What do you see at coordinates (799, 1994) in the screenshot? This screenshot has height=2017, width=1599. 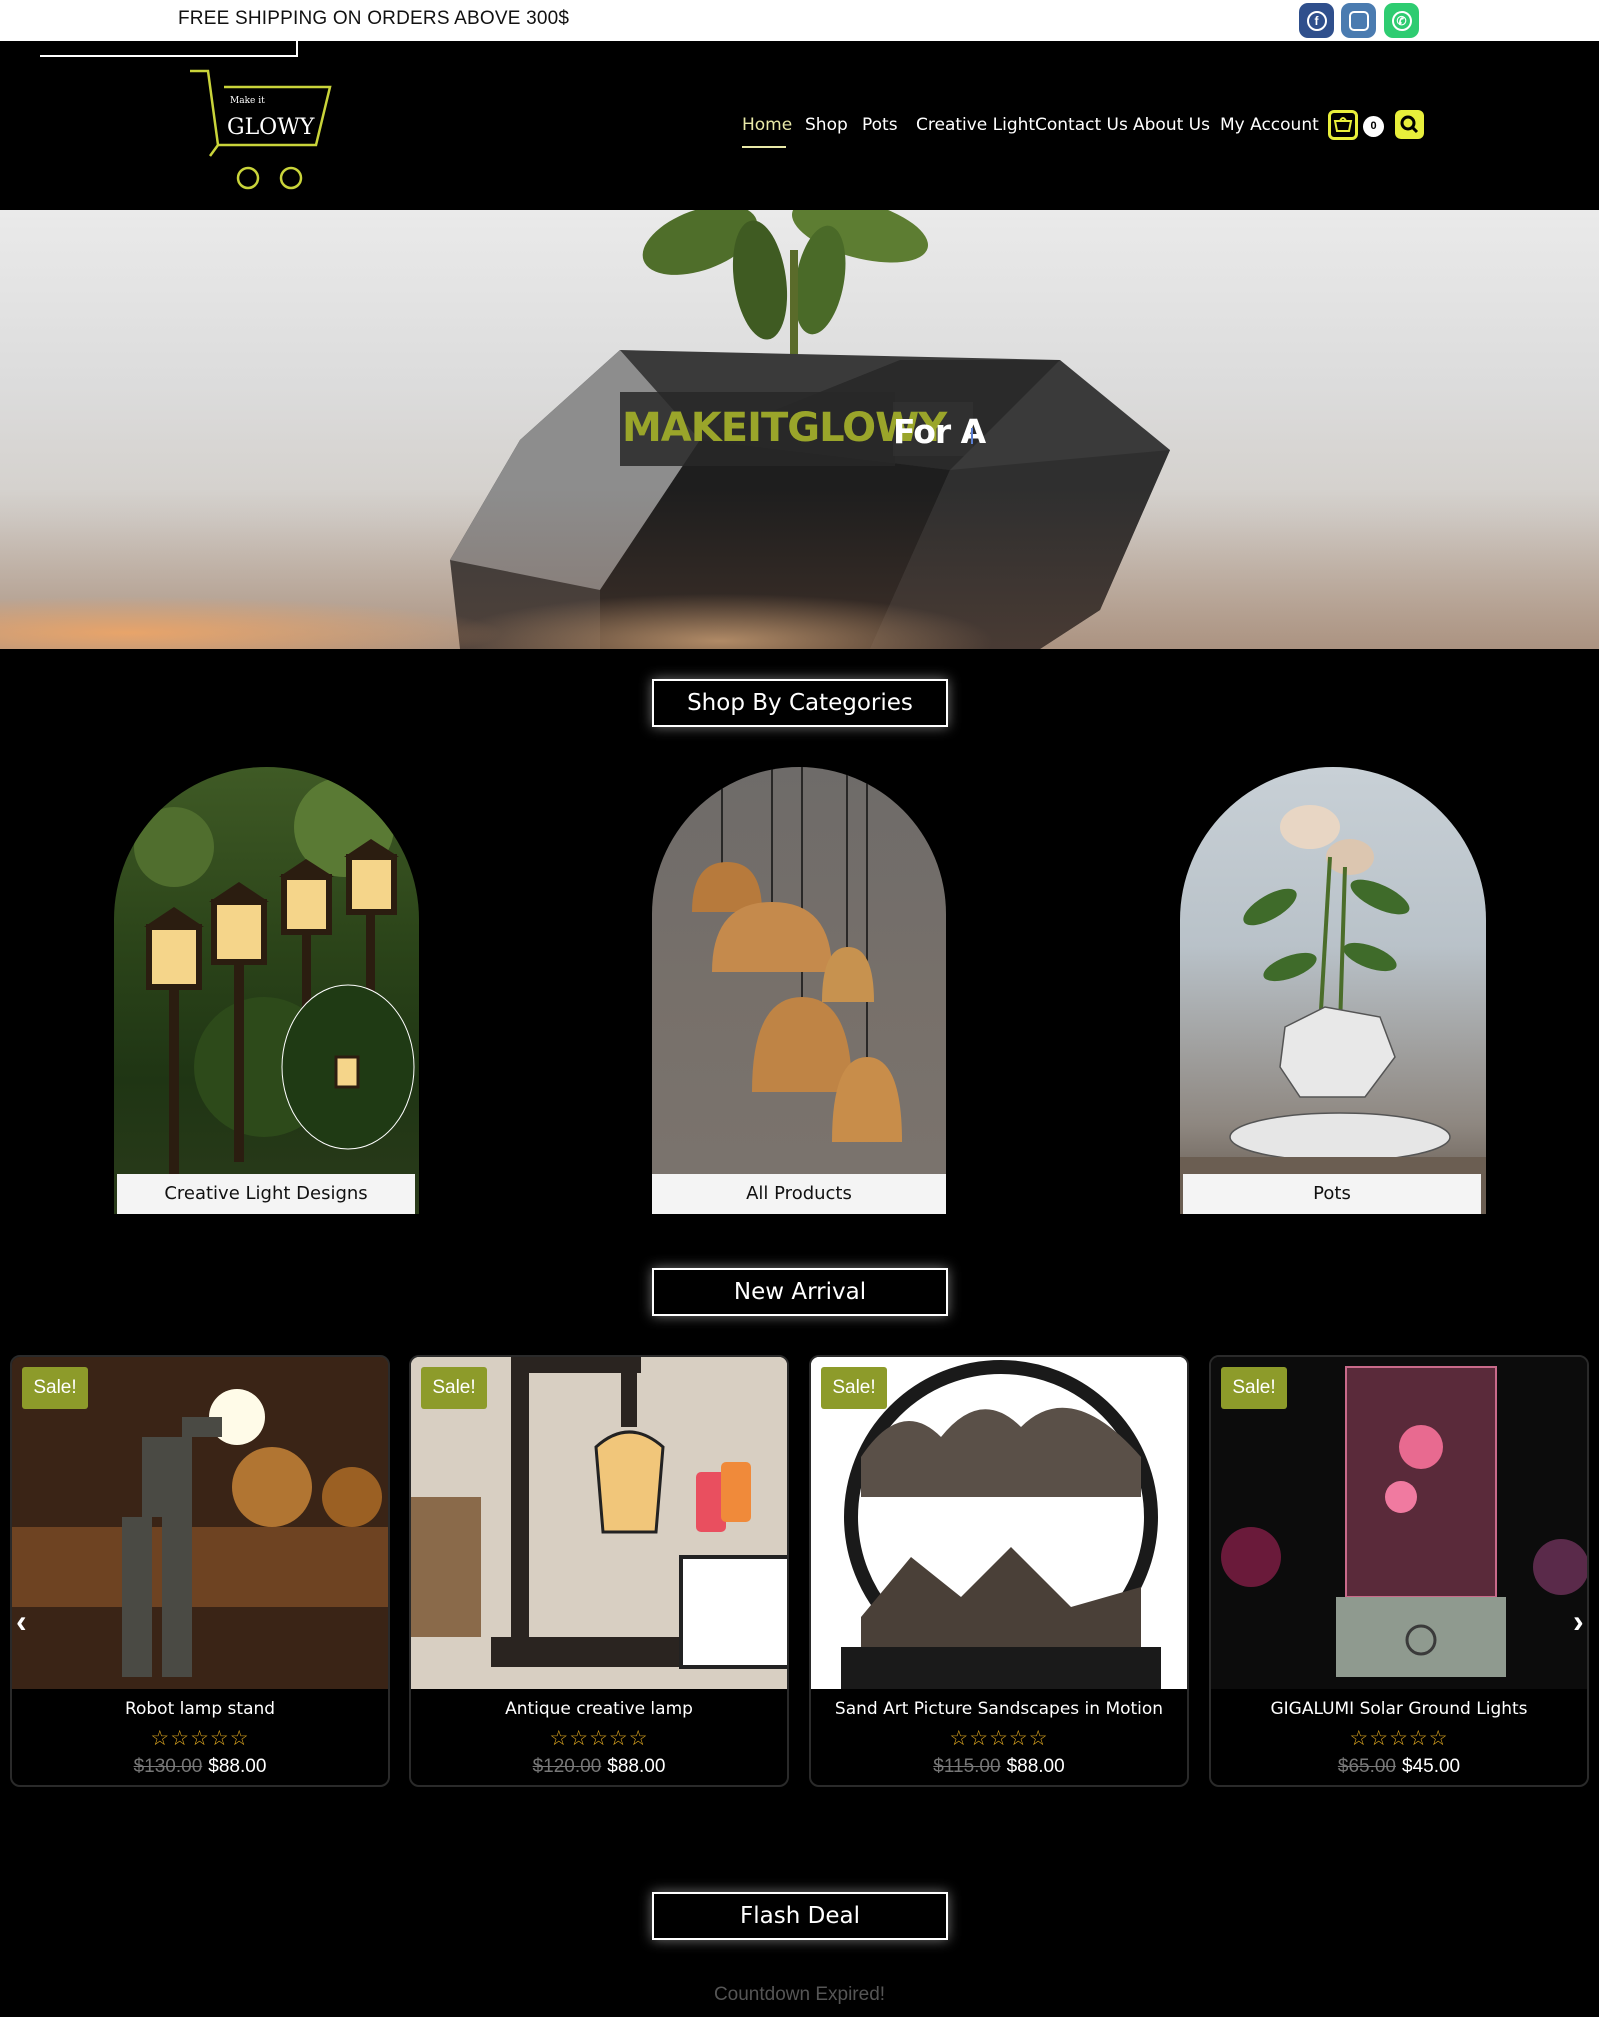 I see `countdown-status: Countdown Expired!` at bounding box center [799, 1994].